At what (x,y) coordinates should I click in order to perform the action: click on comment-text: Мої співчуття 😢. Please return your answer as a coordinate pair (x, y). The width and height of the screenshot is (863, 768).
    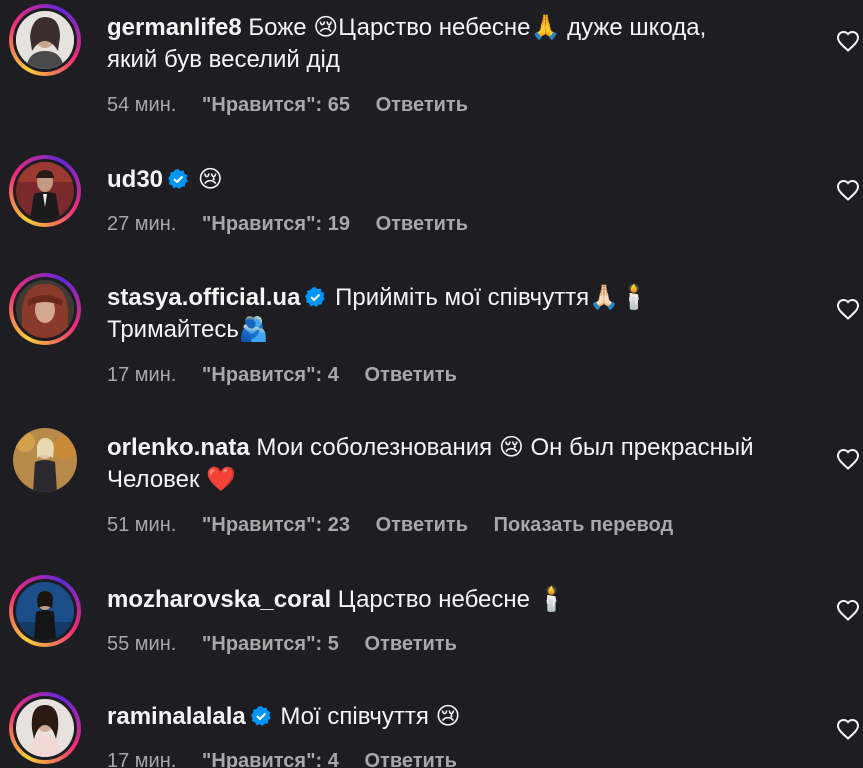
    Looking at the image, I should click on (370, 716).